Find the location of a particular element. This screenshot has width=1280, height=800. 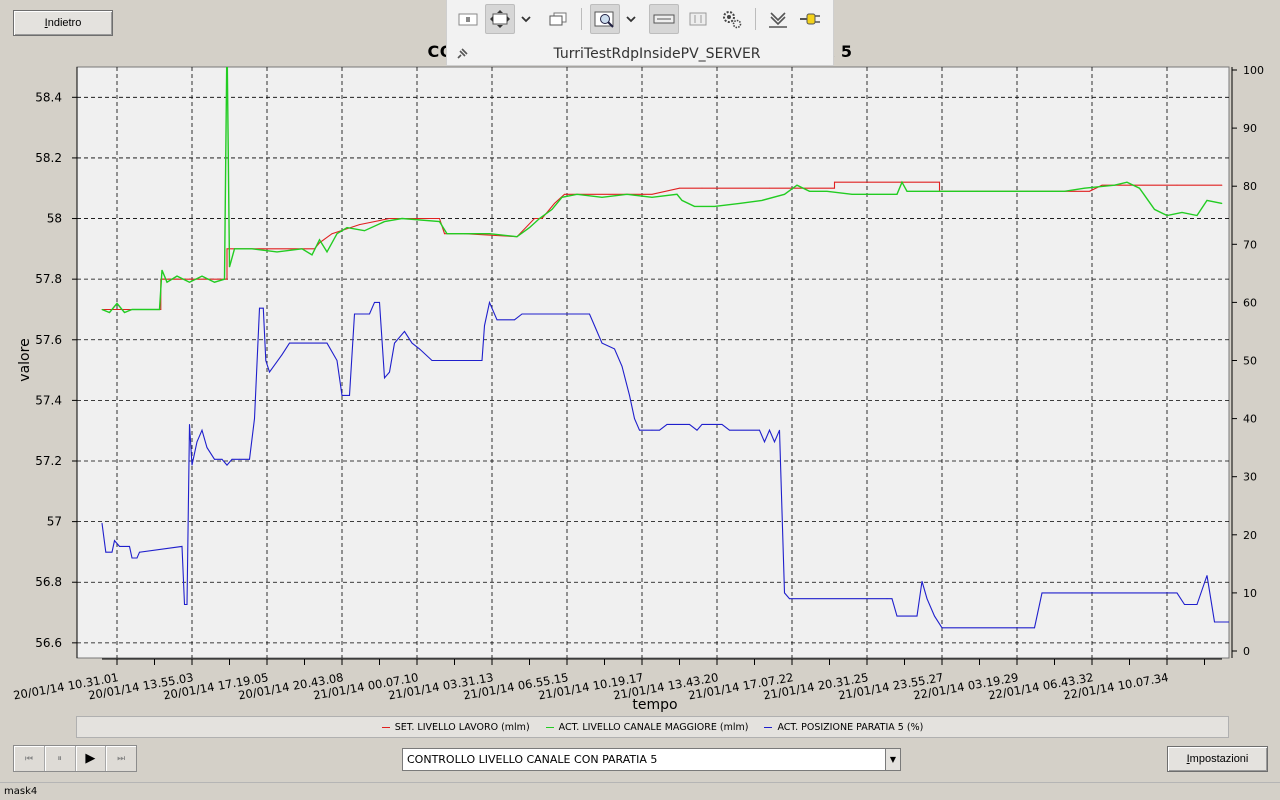

skip-last-button: ⏭ is located at coordinates (121, 758).